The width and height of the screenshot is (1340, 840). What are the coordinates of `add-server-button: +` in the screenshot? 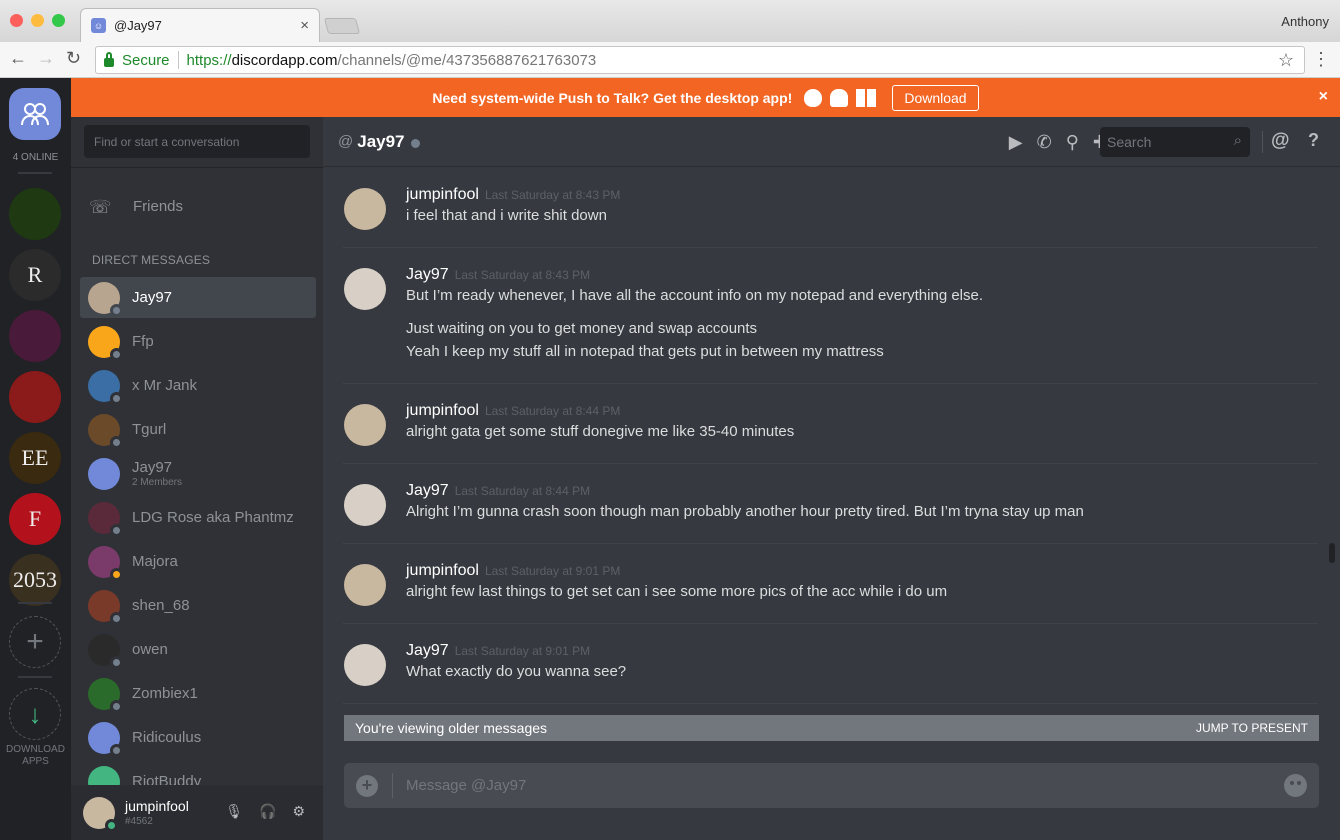 It's located at (35, 642).